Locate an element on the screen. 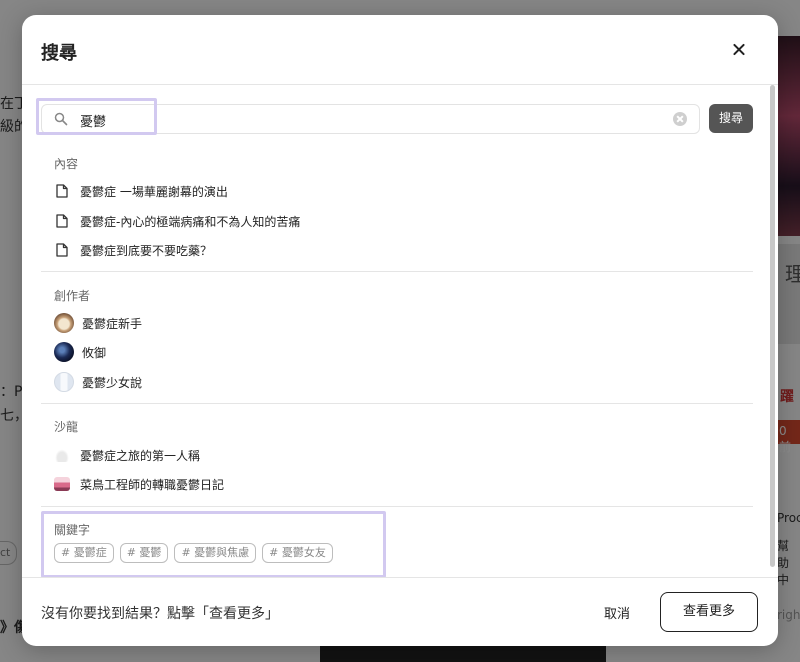  list-item-salon: 菜鳥工程師的轉職憂鬱日記 is located at coordinates (139, 484).